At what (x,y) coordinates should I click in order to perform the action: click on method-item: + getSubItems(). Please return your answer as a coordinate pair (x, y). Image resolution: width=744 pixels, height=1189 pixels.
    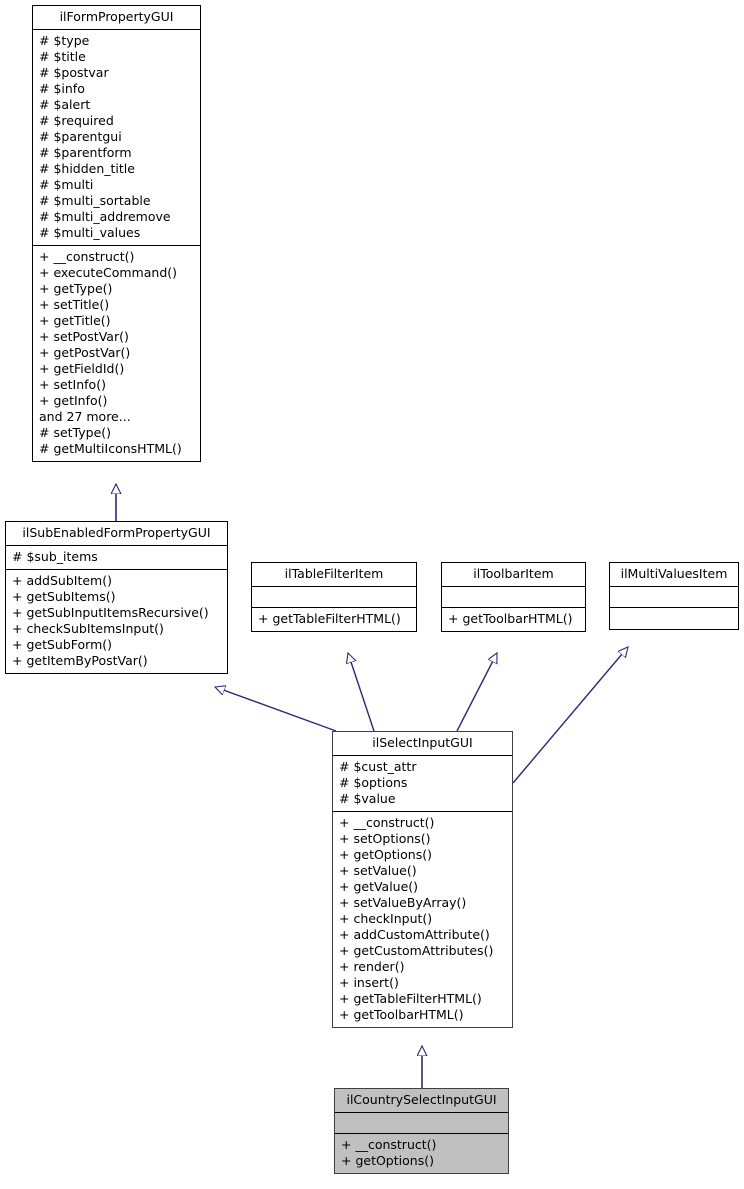
    Looking at the image, I should click on (64, 596).